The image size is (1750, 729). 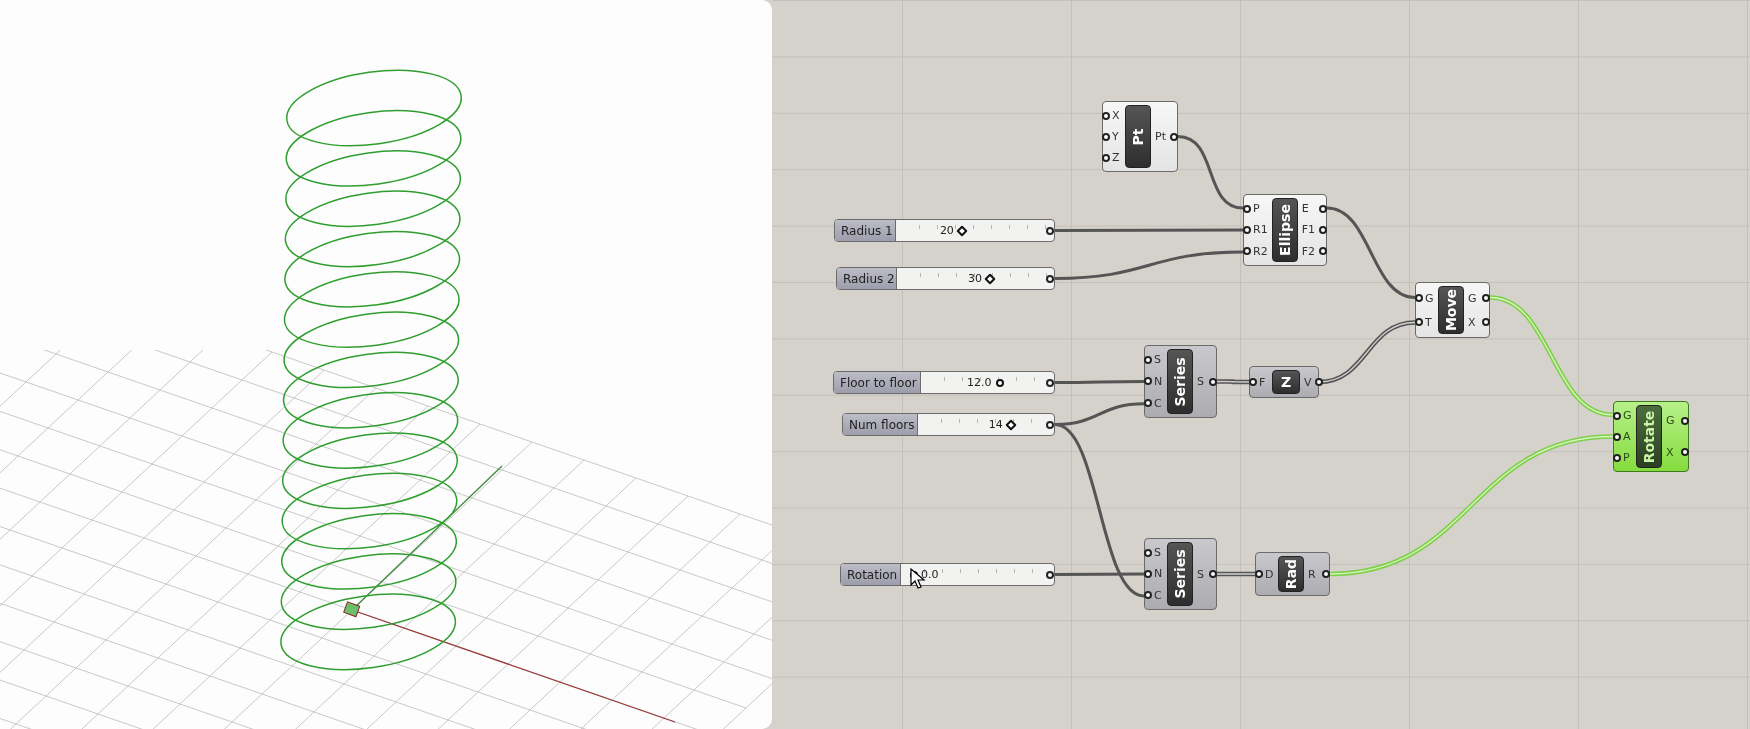 I want to click on component-name: Z, so click(x=1286, y=382).